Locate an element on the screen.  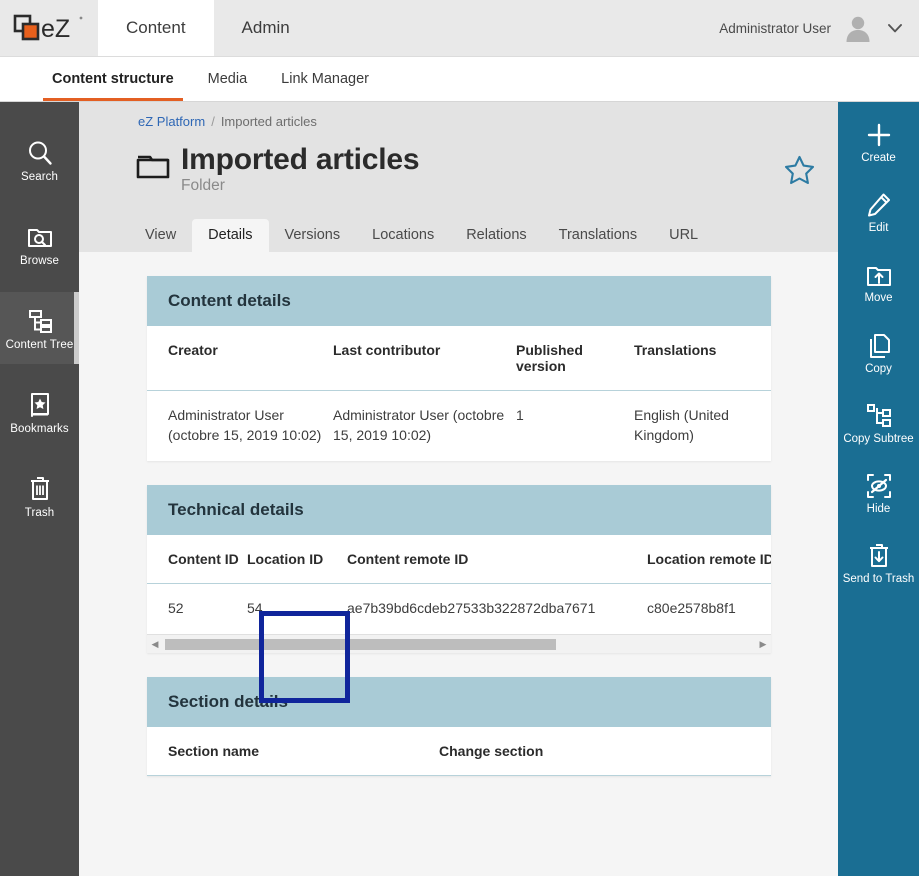
bookmark-button is located at coordinates (799, 173).